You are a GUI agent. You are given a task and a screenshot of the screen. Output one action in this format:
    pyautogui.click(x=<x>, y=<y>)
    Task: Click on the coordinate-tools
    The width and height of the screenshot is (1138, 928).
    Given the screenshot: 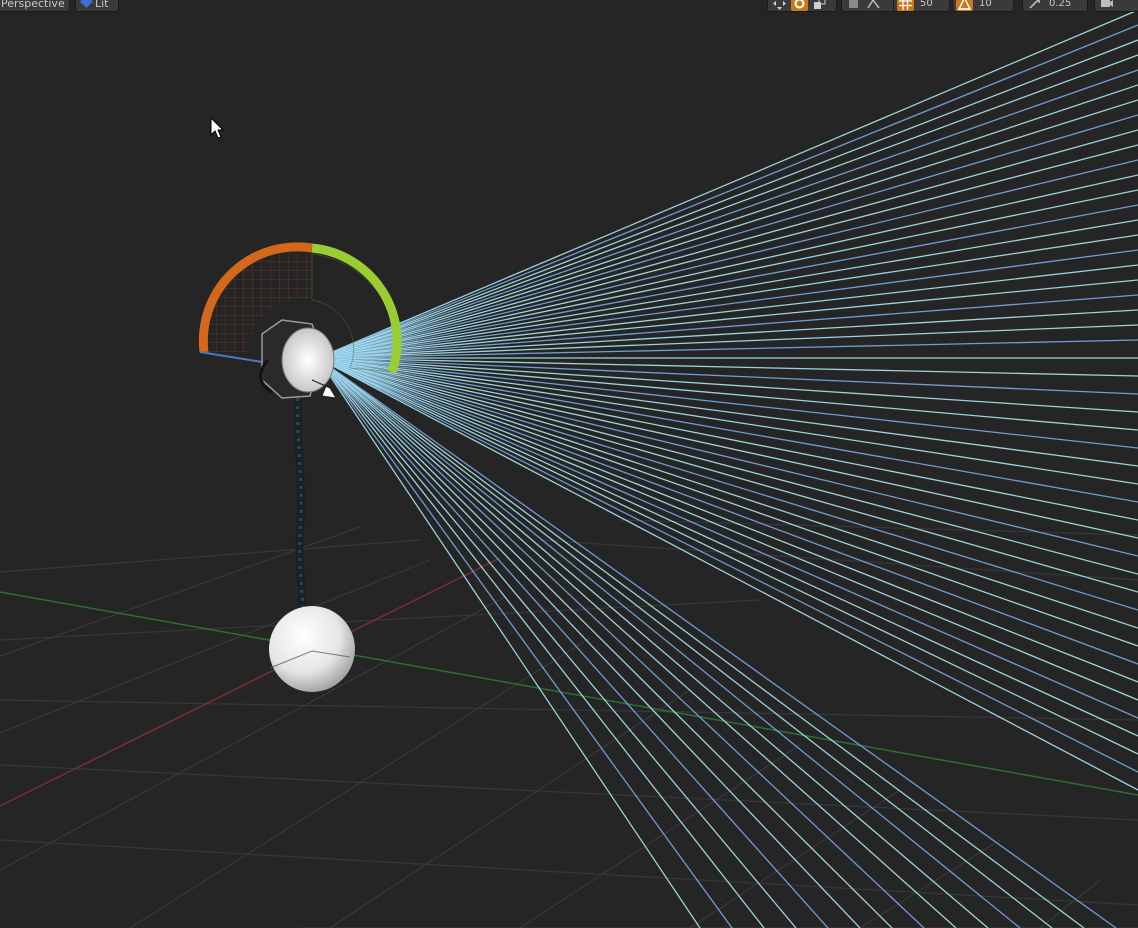 What is the action you would take?
    pyautogui.click(x=868, y=6)
    